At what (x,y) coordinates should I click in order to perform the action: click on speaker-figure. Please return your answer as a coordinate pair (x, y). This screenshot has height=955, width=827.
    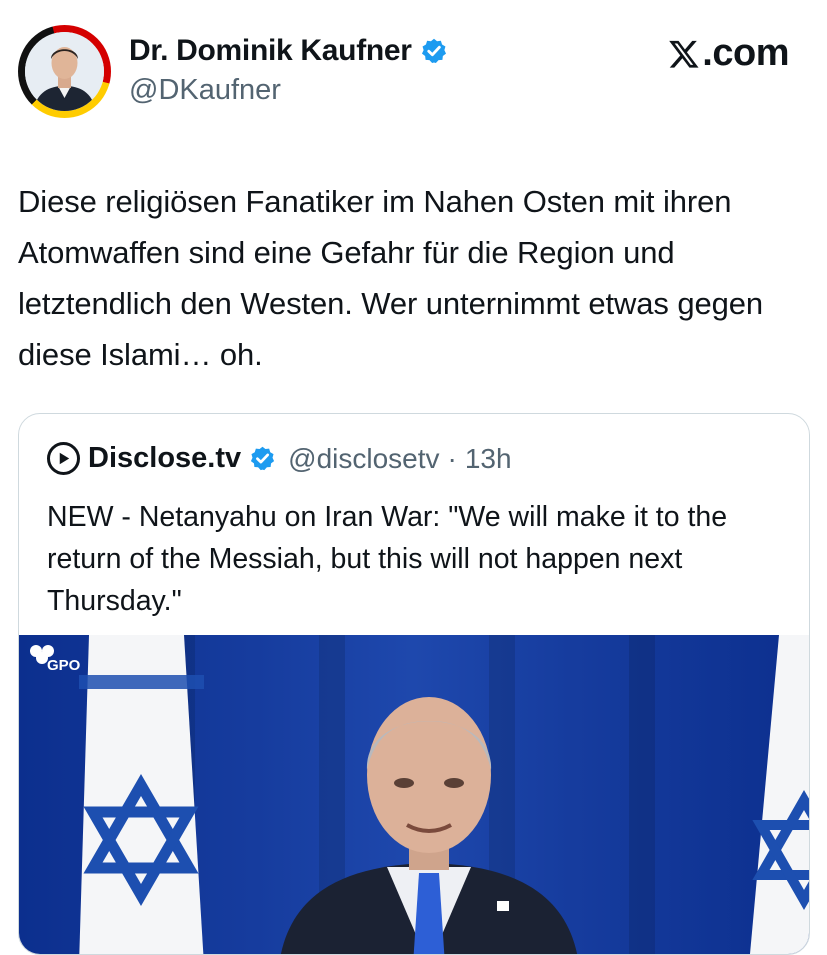
    Looking at the image, I should click on (429, 825).